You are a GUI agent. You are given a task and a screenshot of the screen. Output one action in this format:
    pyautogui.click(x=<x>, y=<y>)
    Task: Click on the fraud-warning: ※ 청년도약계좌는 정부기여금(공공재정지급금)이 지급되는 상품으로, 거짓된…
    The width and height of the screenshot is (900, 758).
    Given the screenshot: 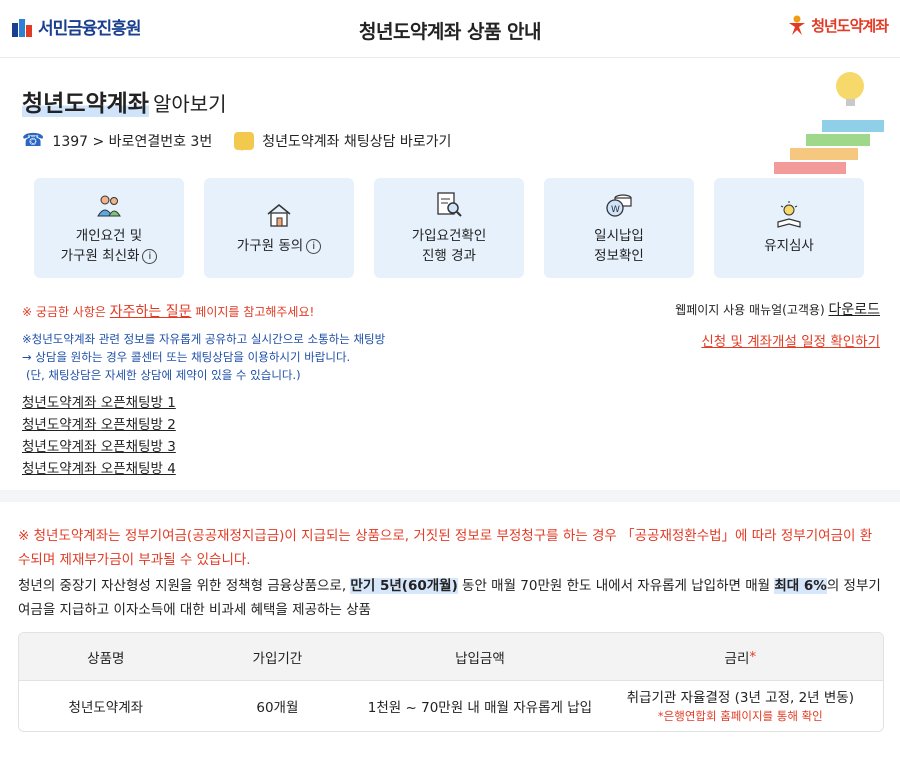 What is the action you would take?
    pyautogui.click(x=445, y=548)
    